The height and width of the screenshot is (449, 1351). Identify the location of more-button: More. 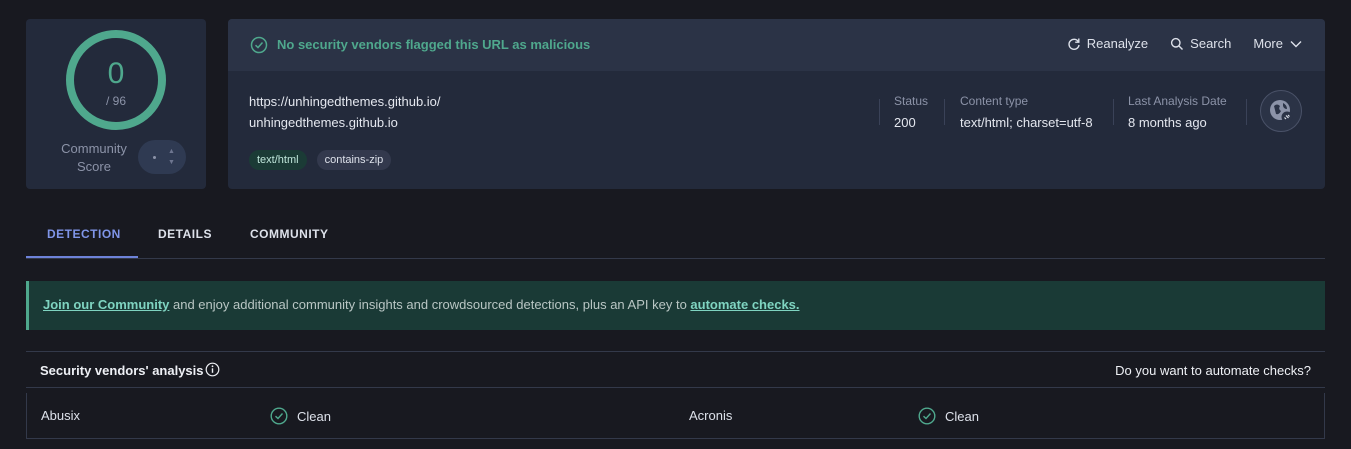
(1278, 43).